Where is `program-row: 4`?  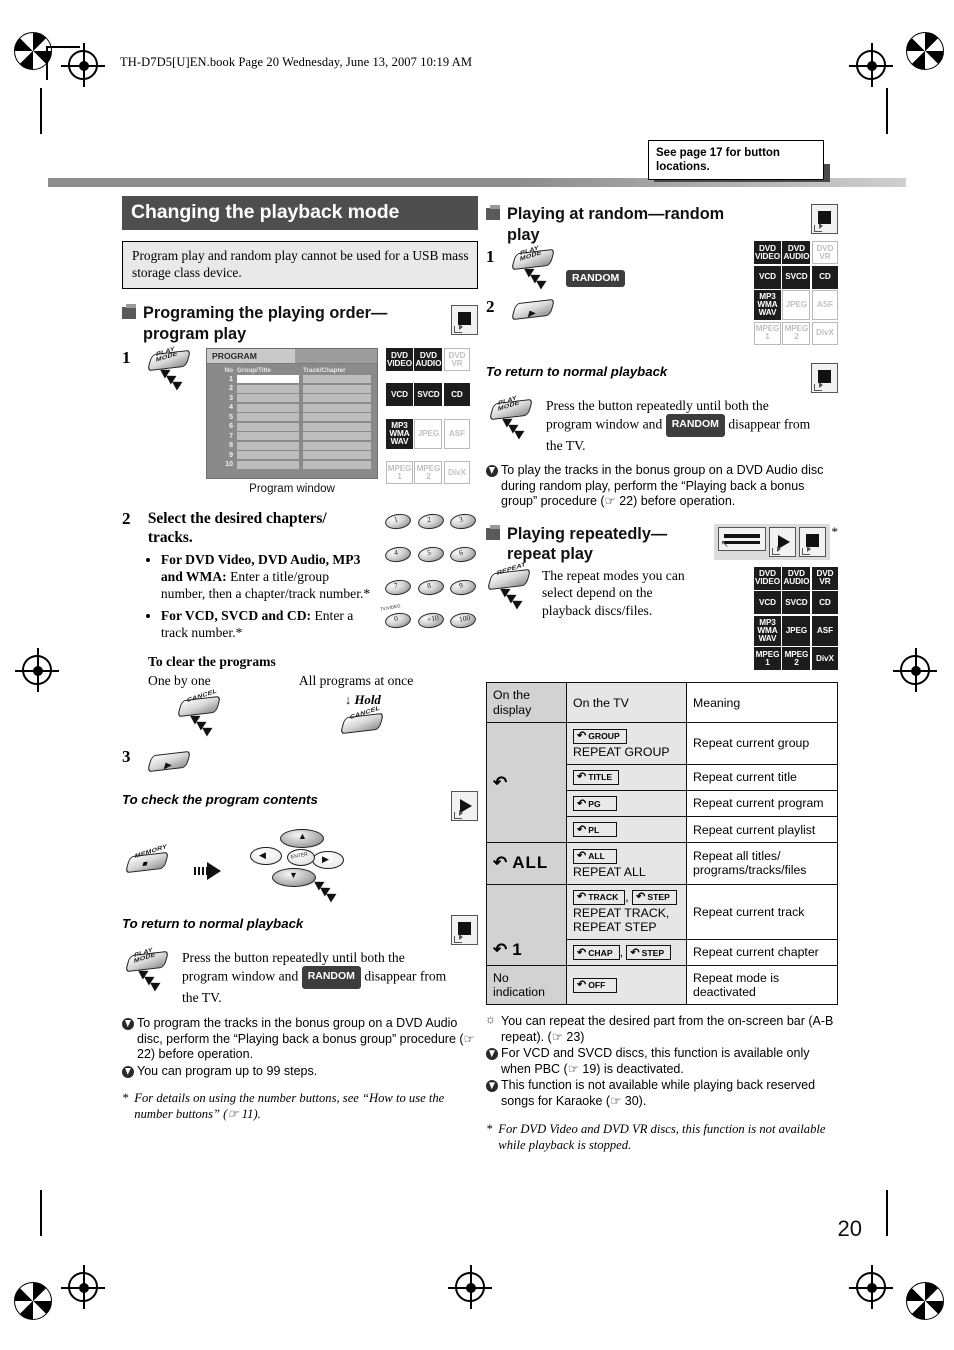 program-row: 4 is located at coordinates (292, 407).